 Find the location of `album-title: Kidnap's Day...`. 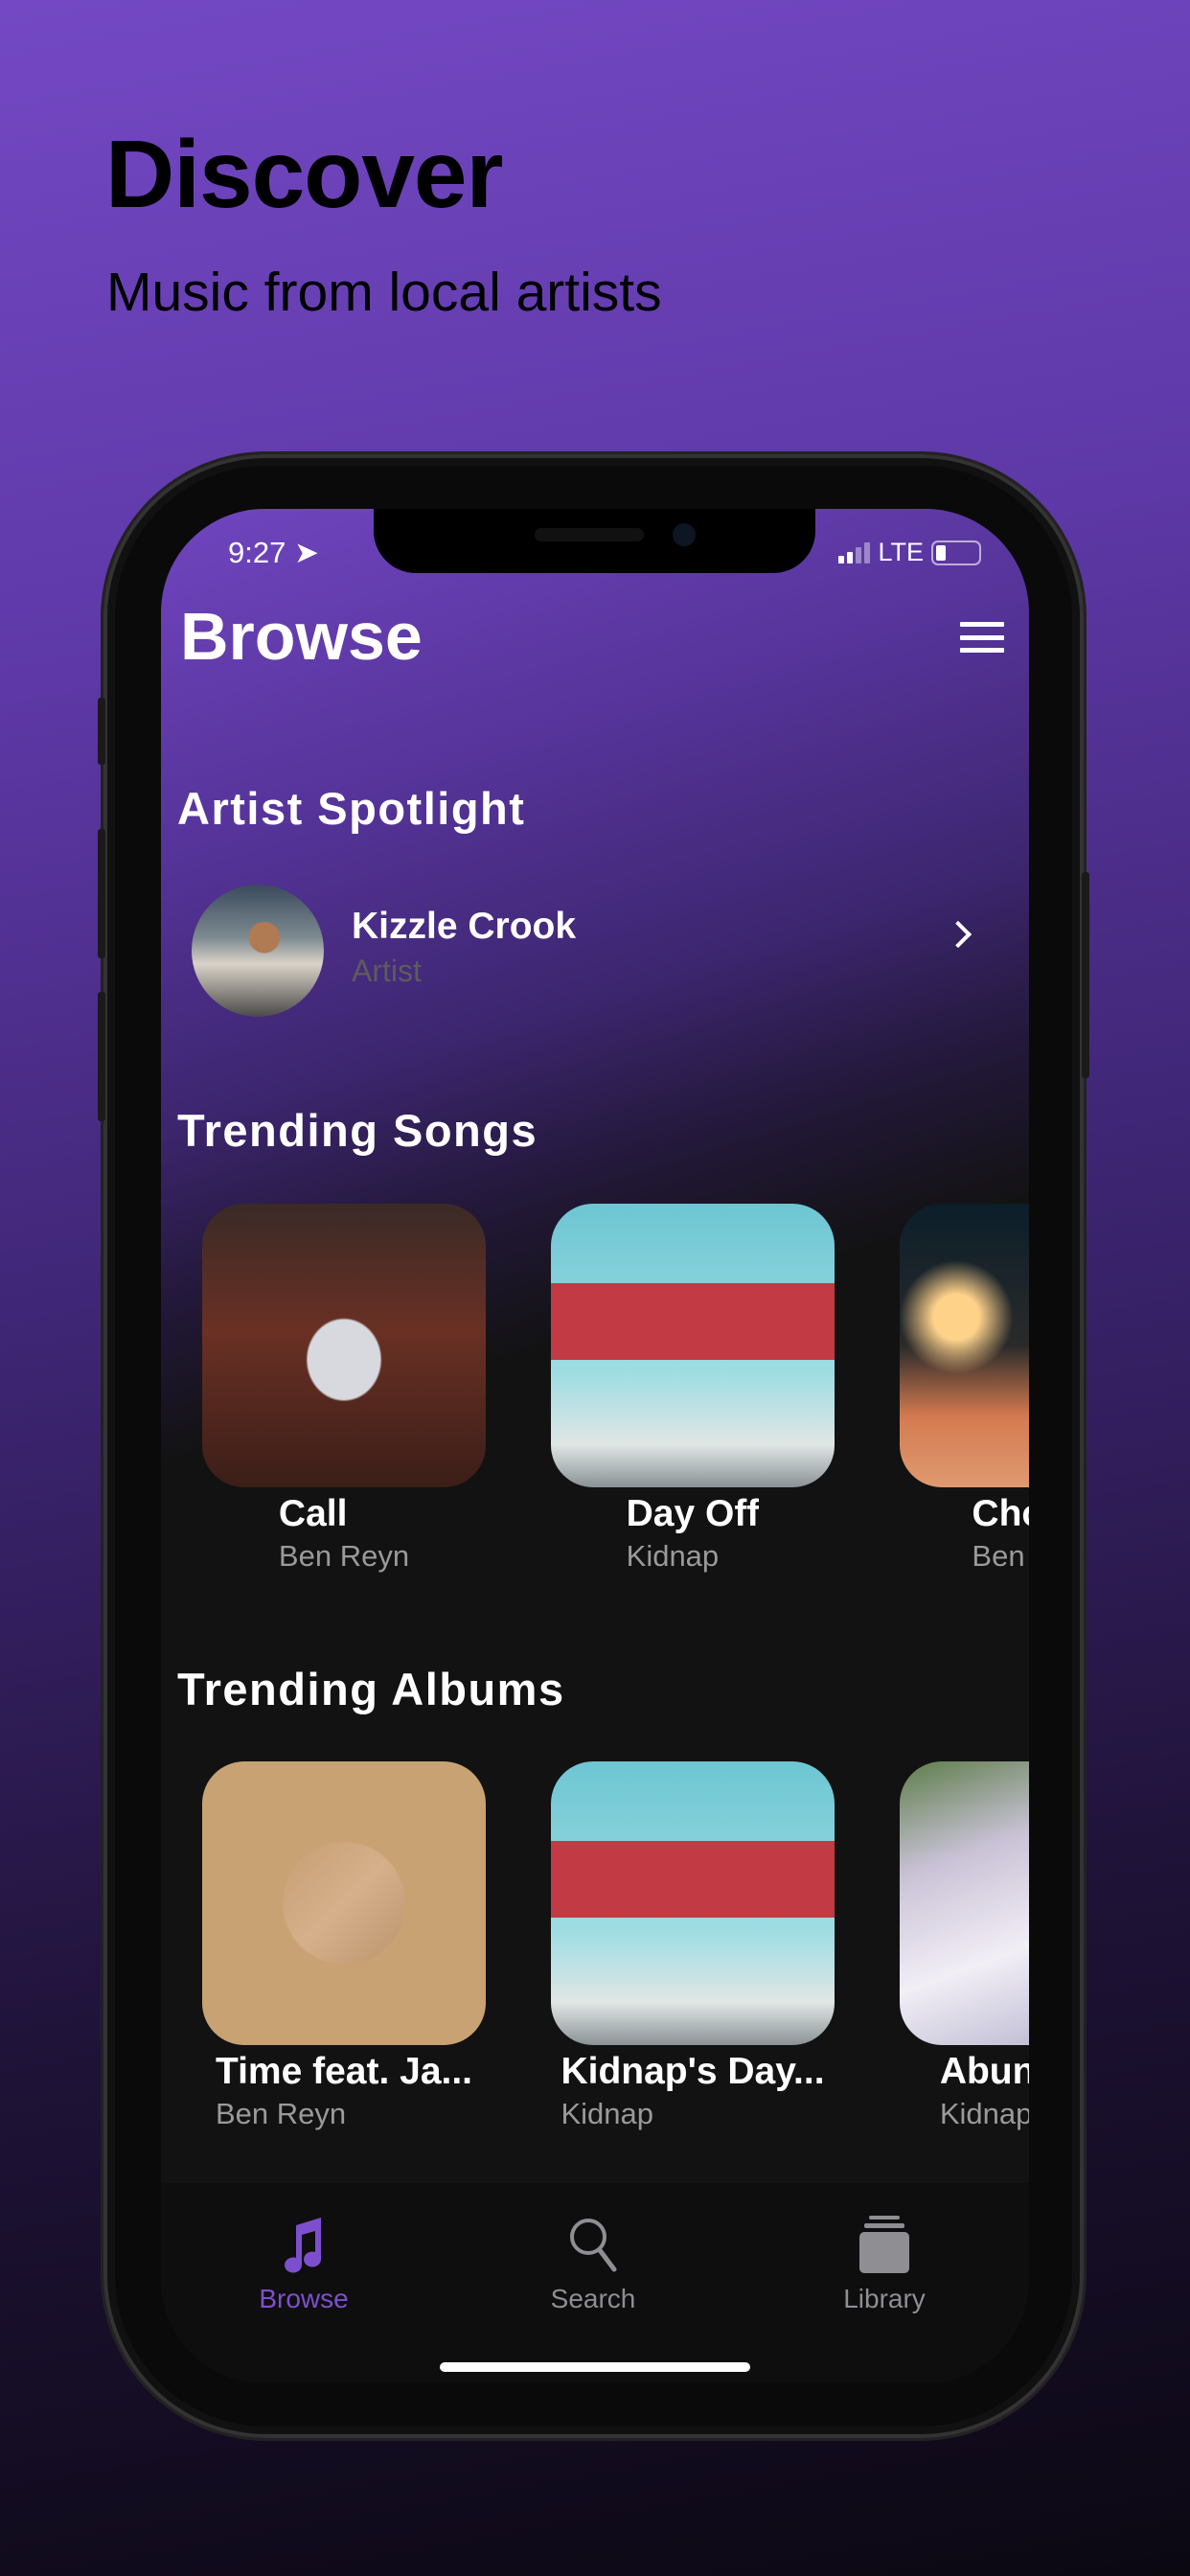

album-title: Kidnap's Day... is located at coordinates (693, 2071).